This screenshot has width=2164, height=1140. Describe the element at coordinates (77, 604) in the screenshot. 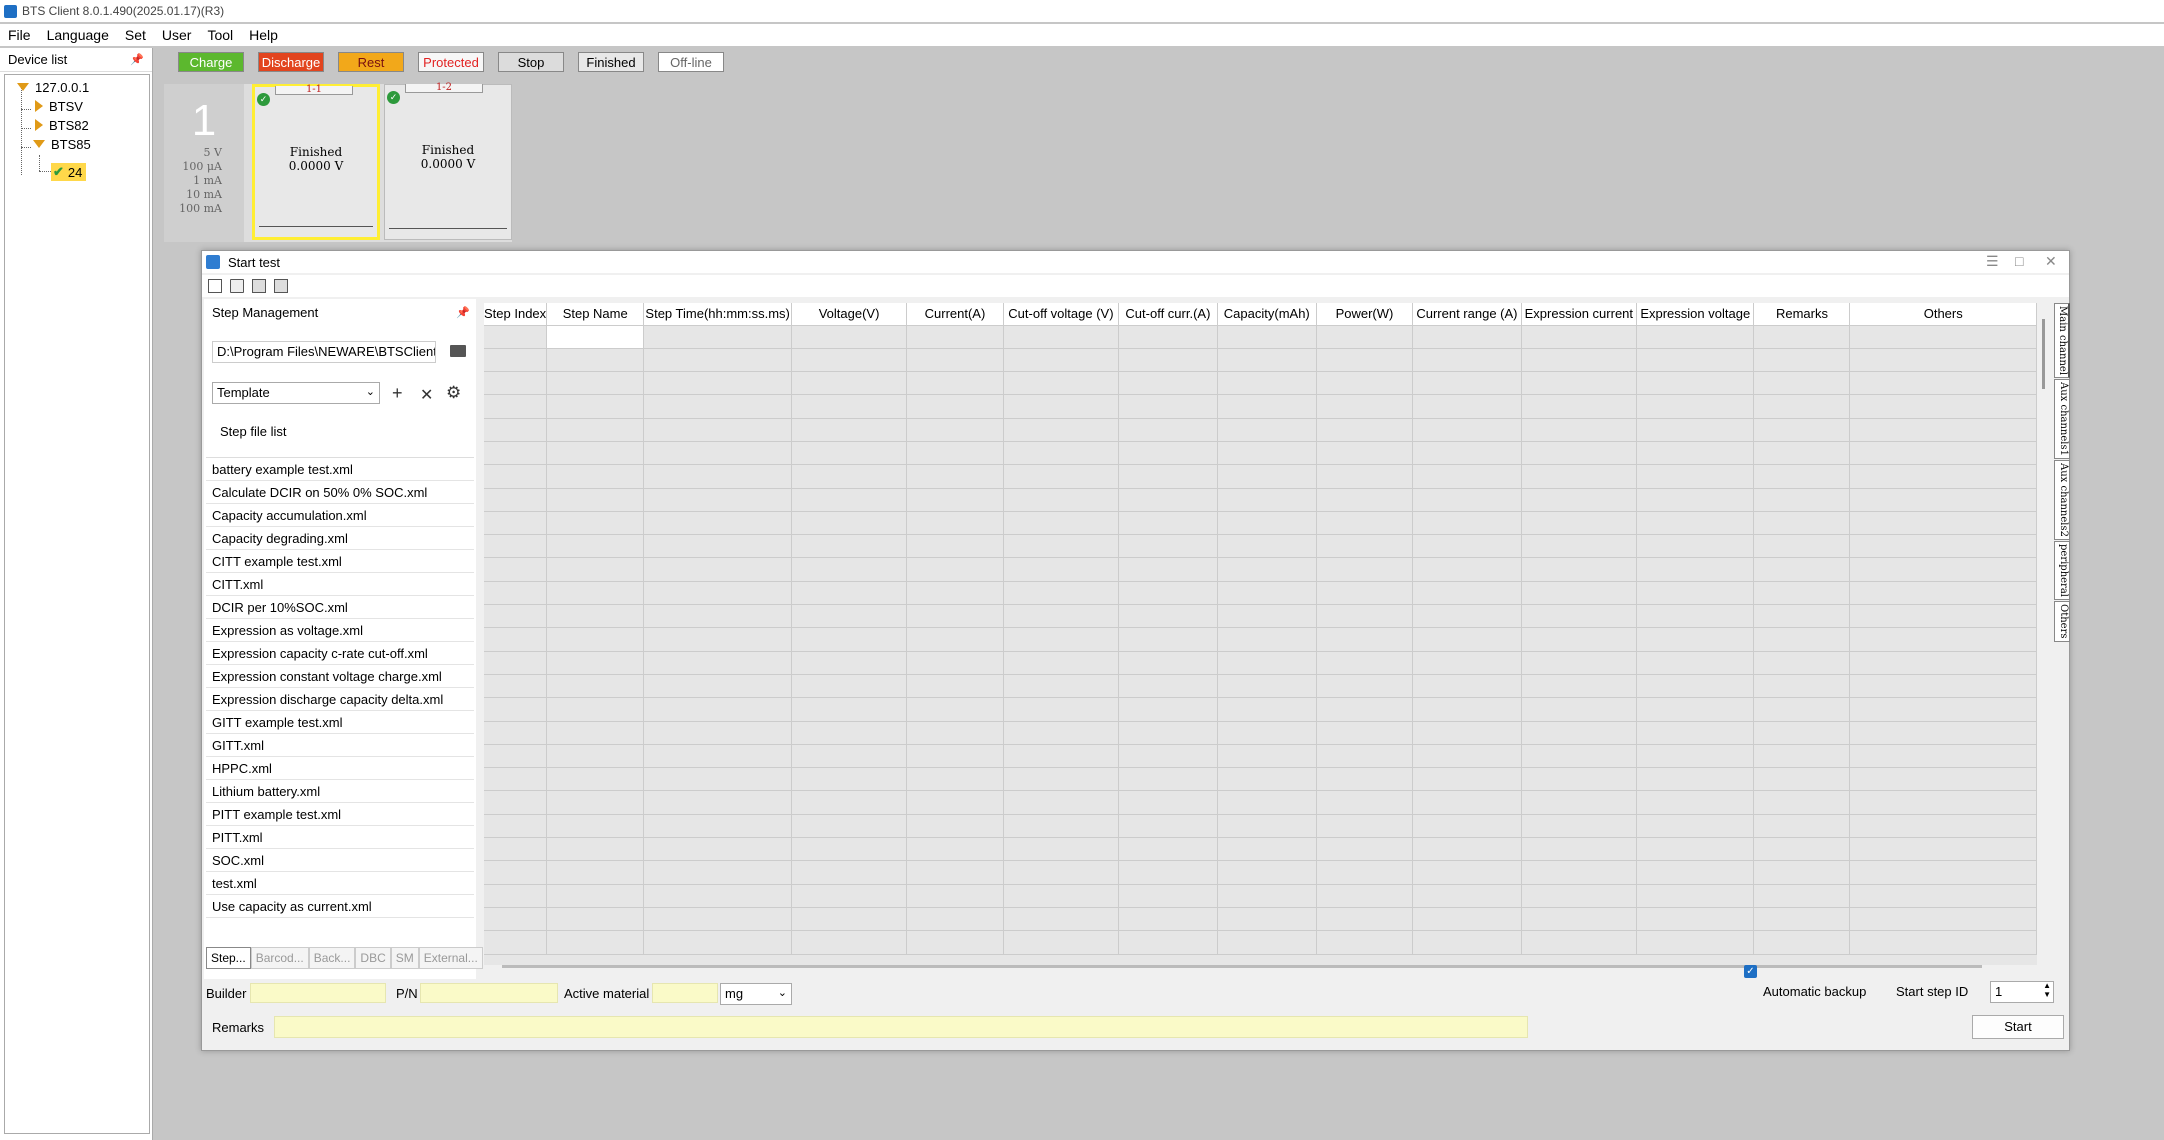

I see `device-tree: 127.0.0.1 BTSV BTS82 BTS85 ✔ 24` at that location.